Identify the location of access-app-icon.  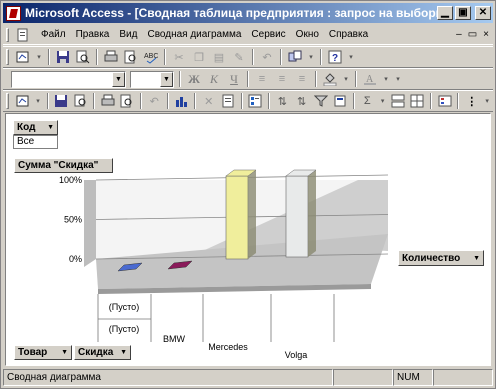
(13, 13).